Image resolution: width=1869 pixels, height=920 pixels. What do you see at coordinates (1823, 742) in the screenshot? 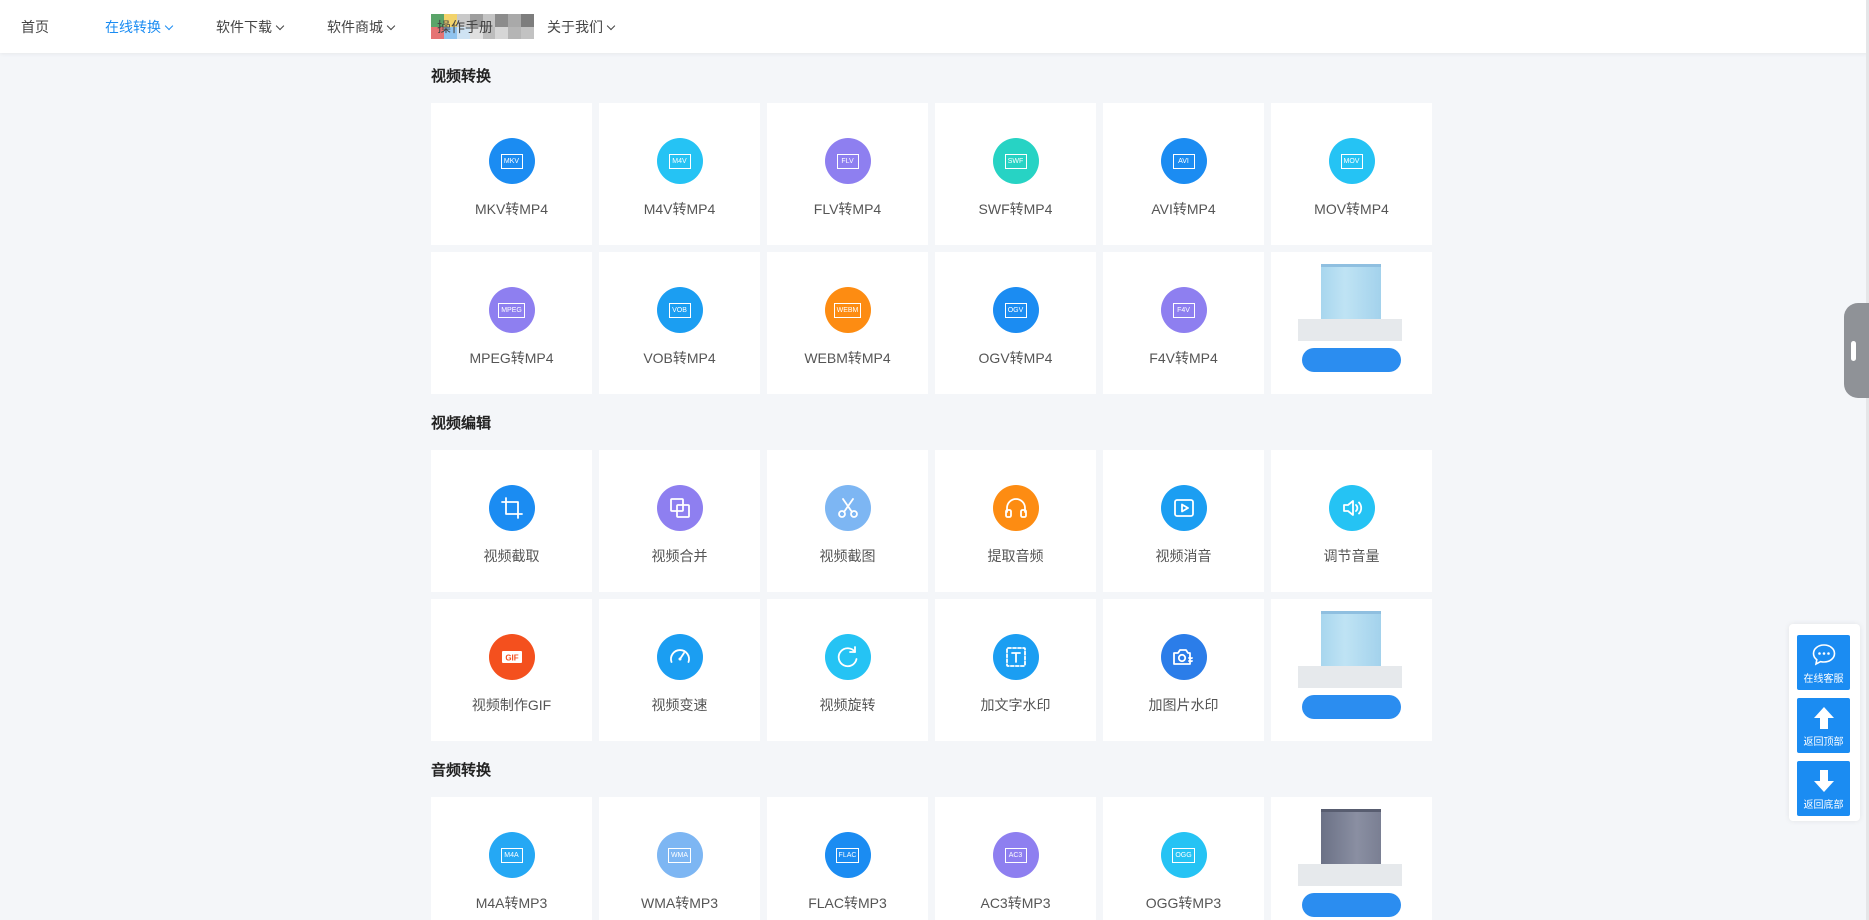
I see `back-to-top-label: 返回顶部` at bounding box center [1823, 742].